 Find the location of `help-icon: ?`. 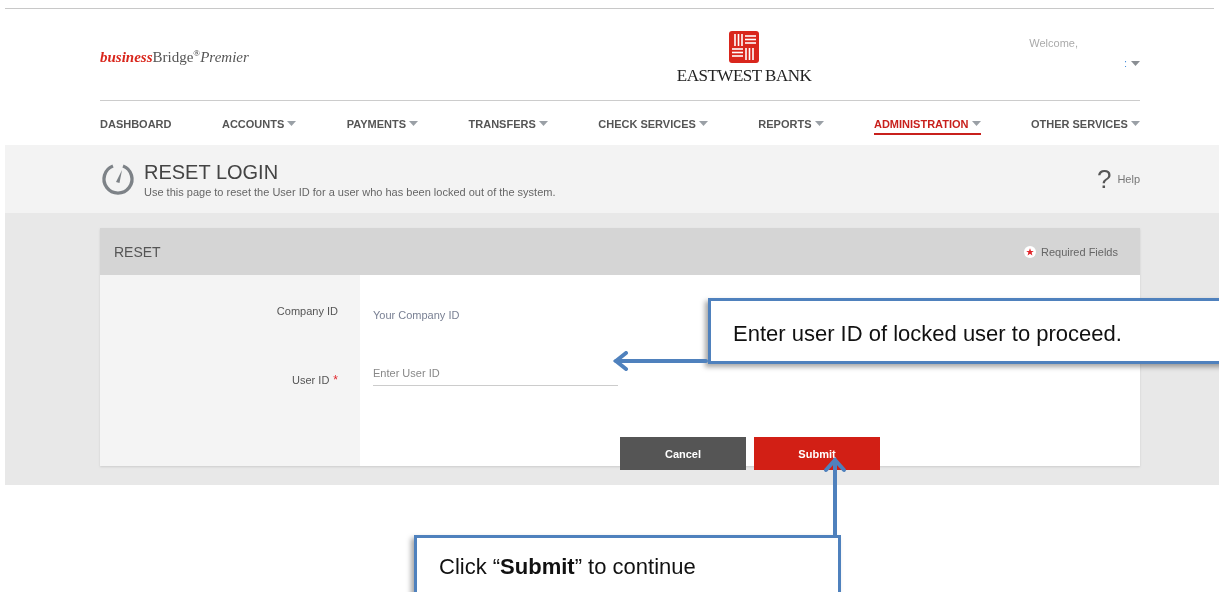

help-icon: ? is located at coordinates (1104, 179).